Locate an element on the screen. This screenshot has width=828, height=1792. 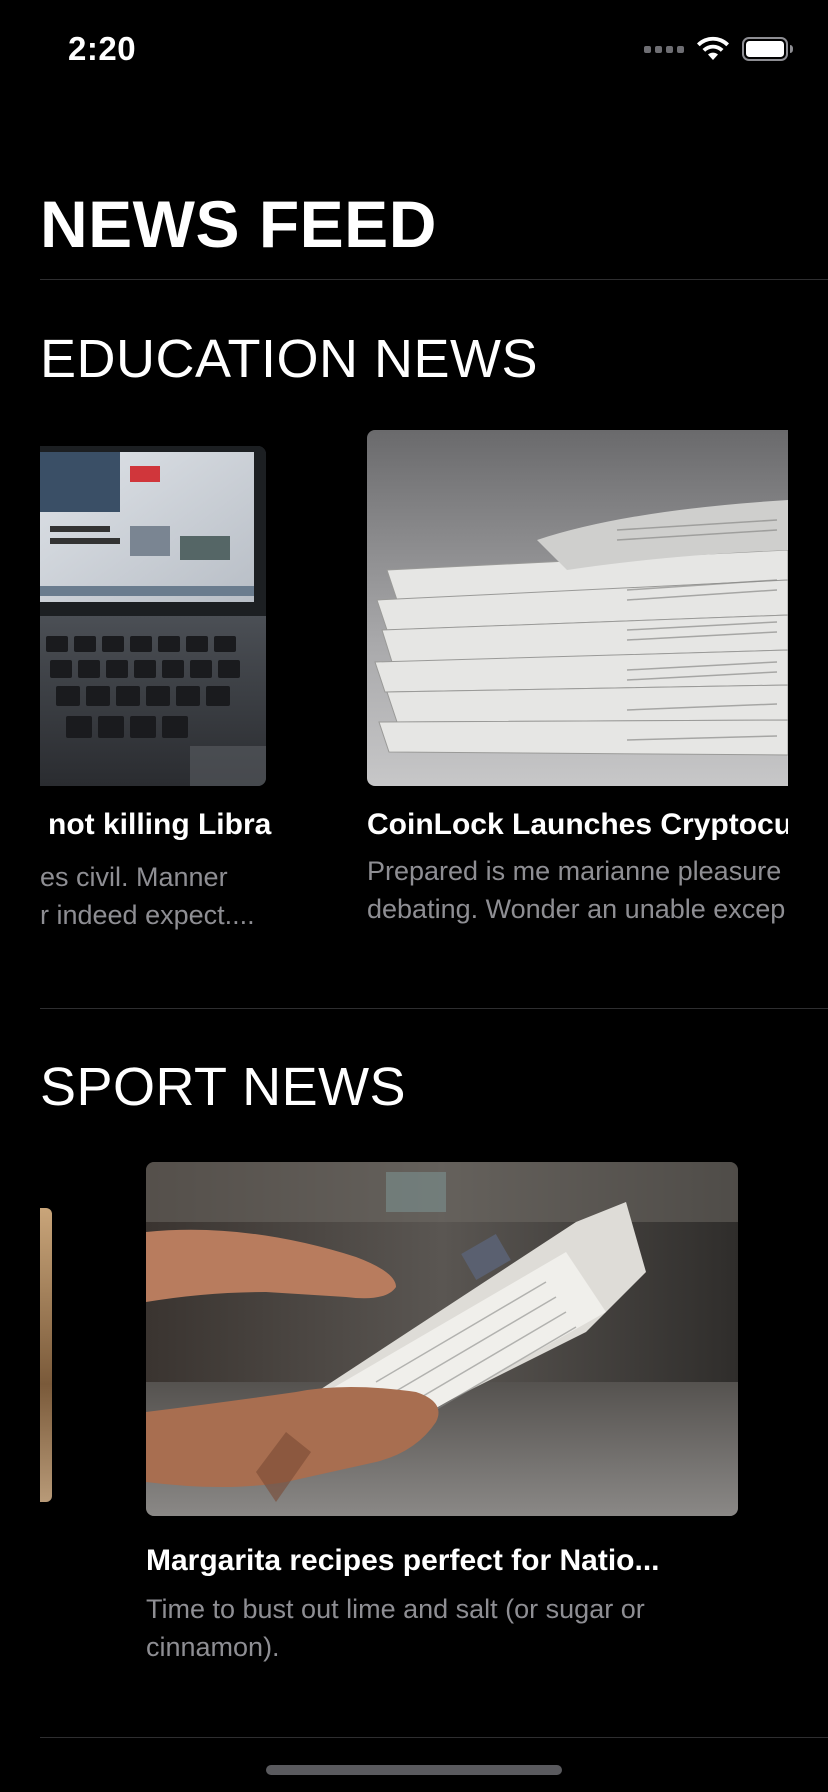
battery-icon is located at coordinates (767, 49).